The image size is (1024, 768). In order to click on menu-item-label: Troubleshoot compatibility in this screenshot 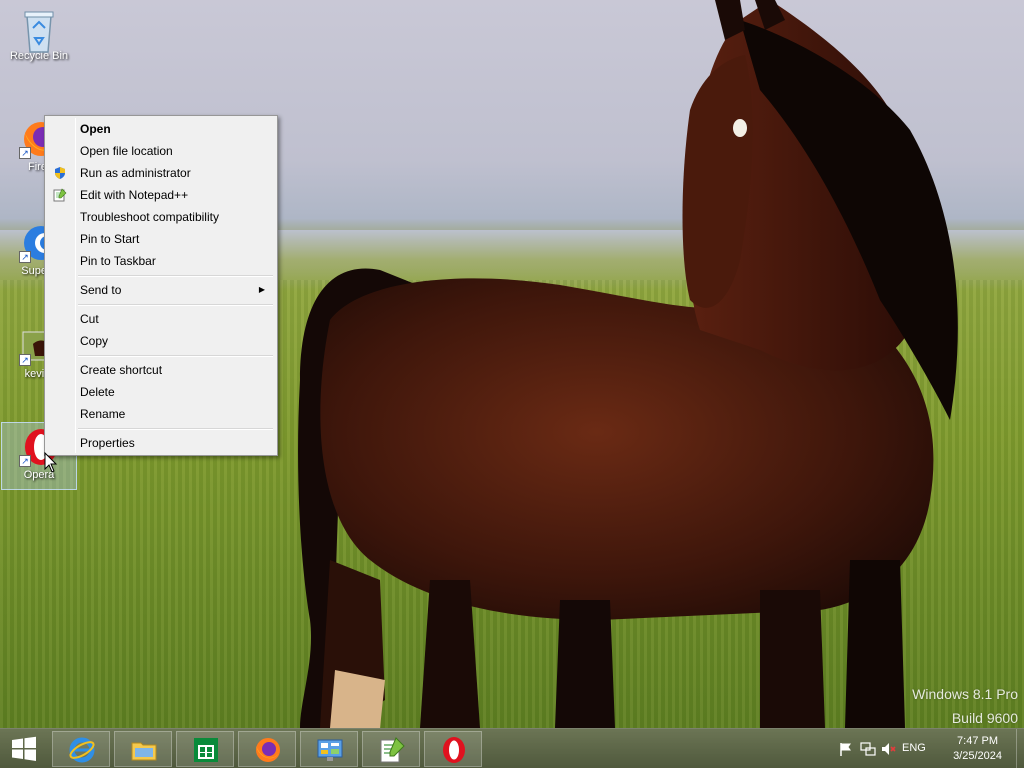, I will do `click(149, 217)`.